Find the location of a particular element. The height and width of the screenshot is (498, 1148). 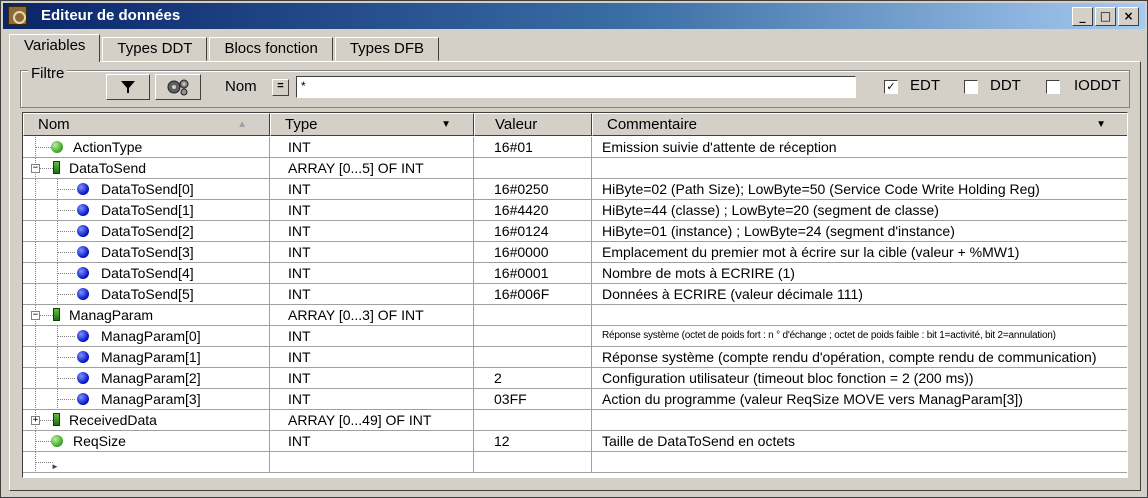

cell-nom: ManagParam[3] is located at coordinates (146, 399).